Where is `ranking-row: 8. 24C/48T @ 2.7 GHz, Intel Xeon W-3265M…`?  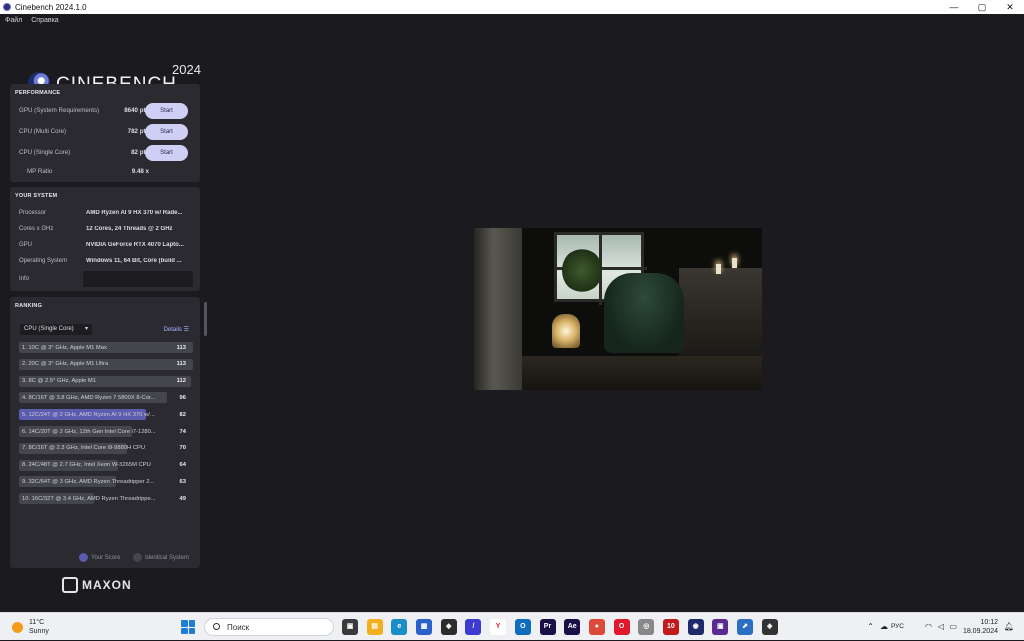 ranking-row: 8. 24C/48T @ 2.7 GHz, Intel Xeon W-3265M… is located at coordinates (106, 465).